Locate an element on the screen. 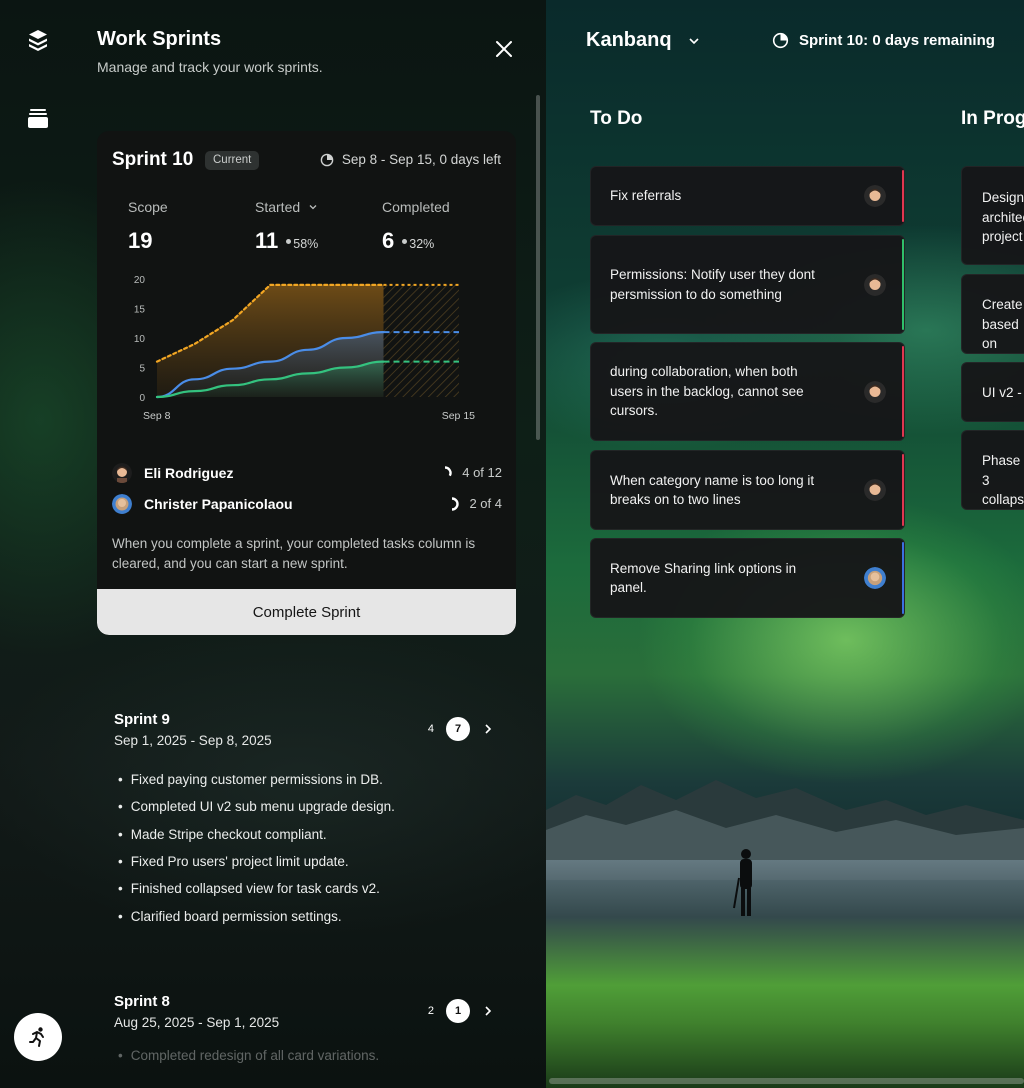 This screenshot has height=1088, width=1024. complete-sprint-button: Complete Sprint is located at coordinates (306, 612).